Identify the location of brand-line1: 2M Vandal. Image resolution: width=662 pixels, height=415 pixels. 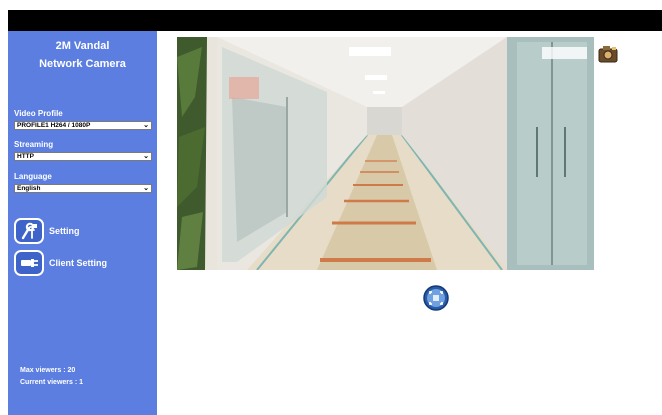
(82, 46).